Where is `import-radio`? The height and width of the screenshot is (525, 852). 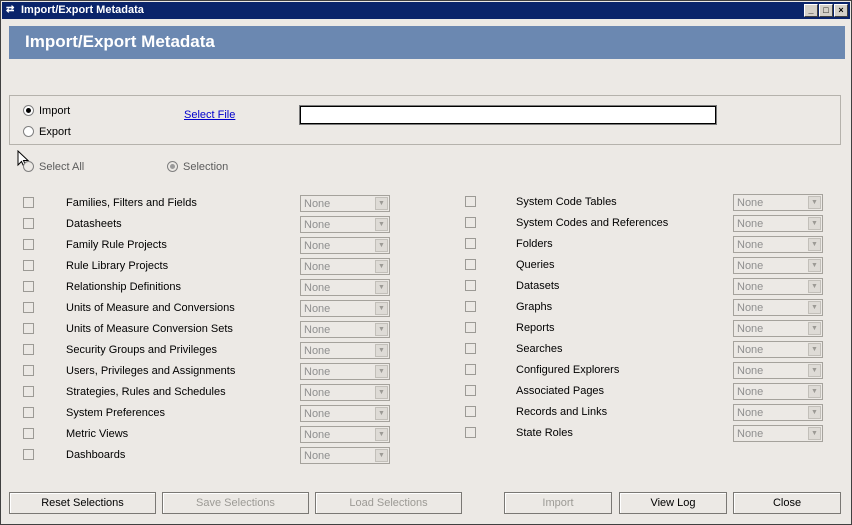 import-radio is located at coordinates (28, 110).